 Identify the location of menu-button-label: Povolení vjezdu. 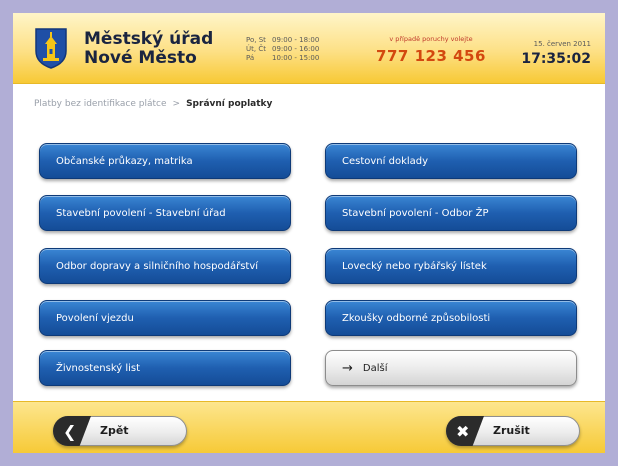
(95, 318).